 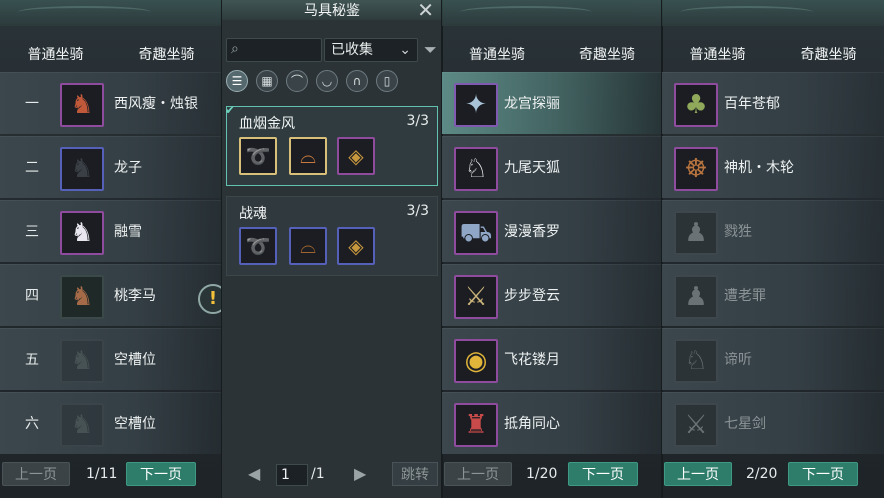 What do you see at coordinates (405, 50) in the screenshot?
I see `chevron-down-icon: ⌄` at bounding box center [405, 50].